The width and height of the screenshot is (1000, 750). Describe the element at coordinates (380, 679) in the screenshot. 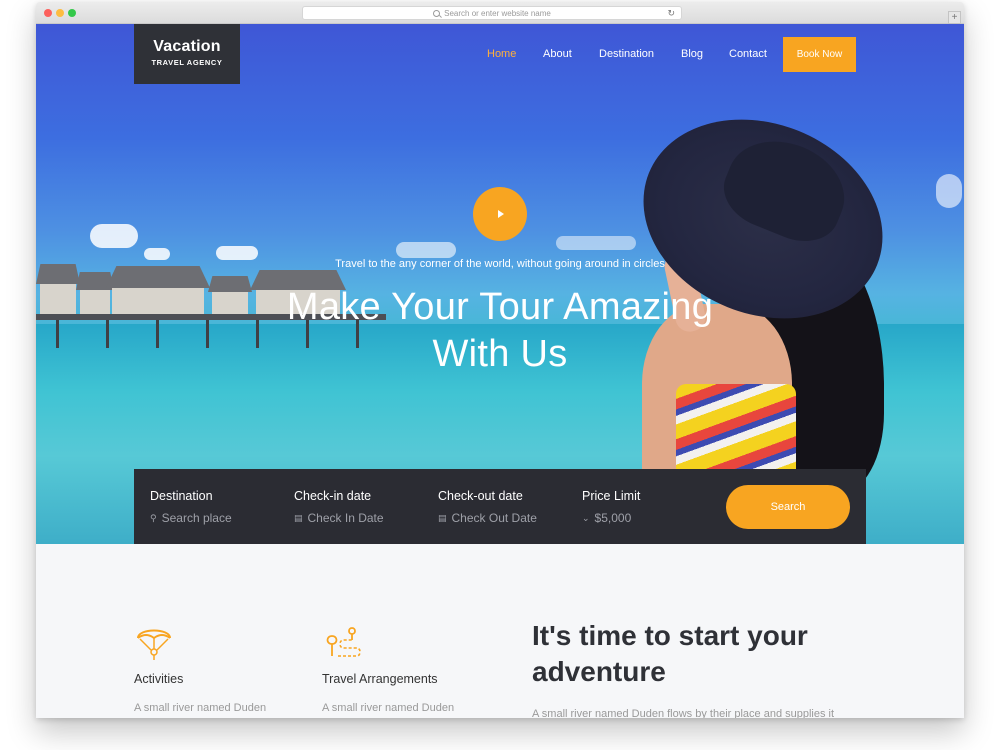

I see `feature-title: Travel Arrangements` at that location.